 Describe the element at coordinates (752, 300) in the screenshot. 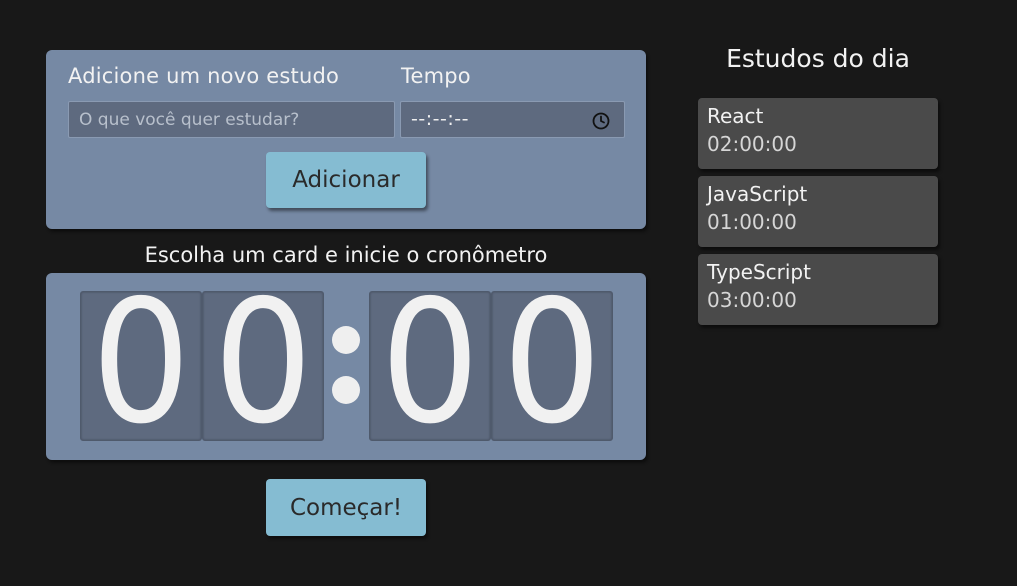

I see `study-item-time: 03:00:00` at that location.